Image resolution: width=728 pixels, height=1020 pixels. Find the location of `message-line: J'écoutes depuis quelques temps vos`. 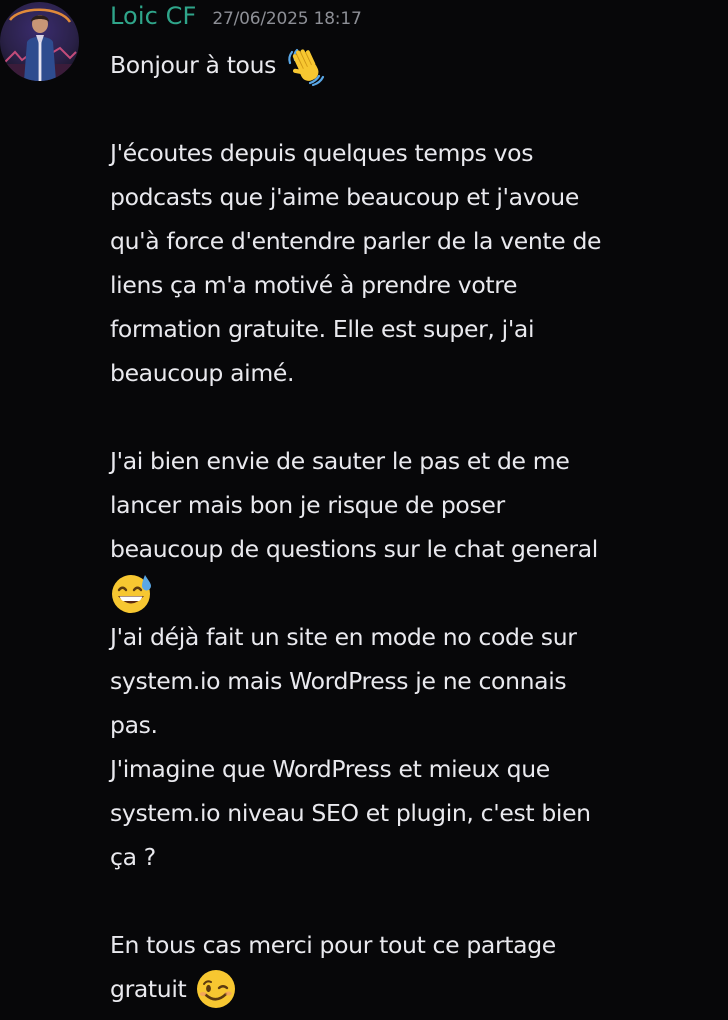

message-line: J'écoutes depuis quelques temps vos is located at coordinates (410, 153).